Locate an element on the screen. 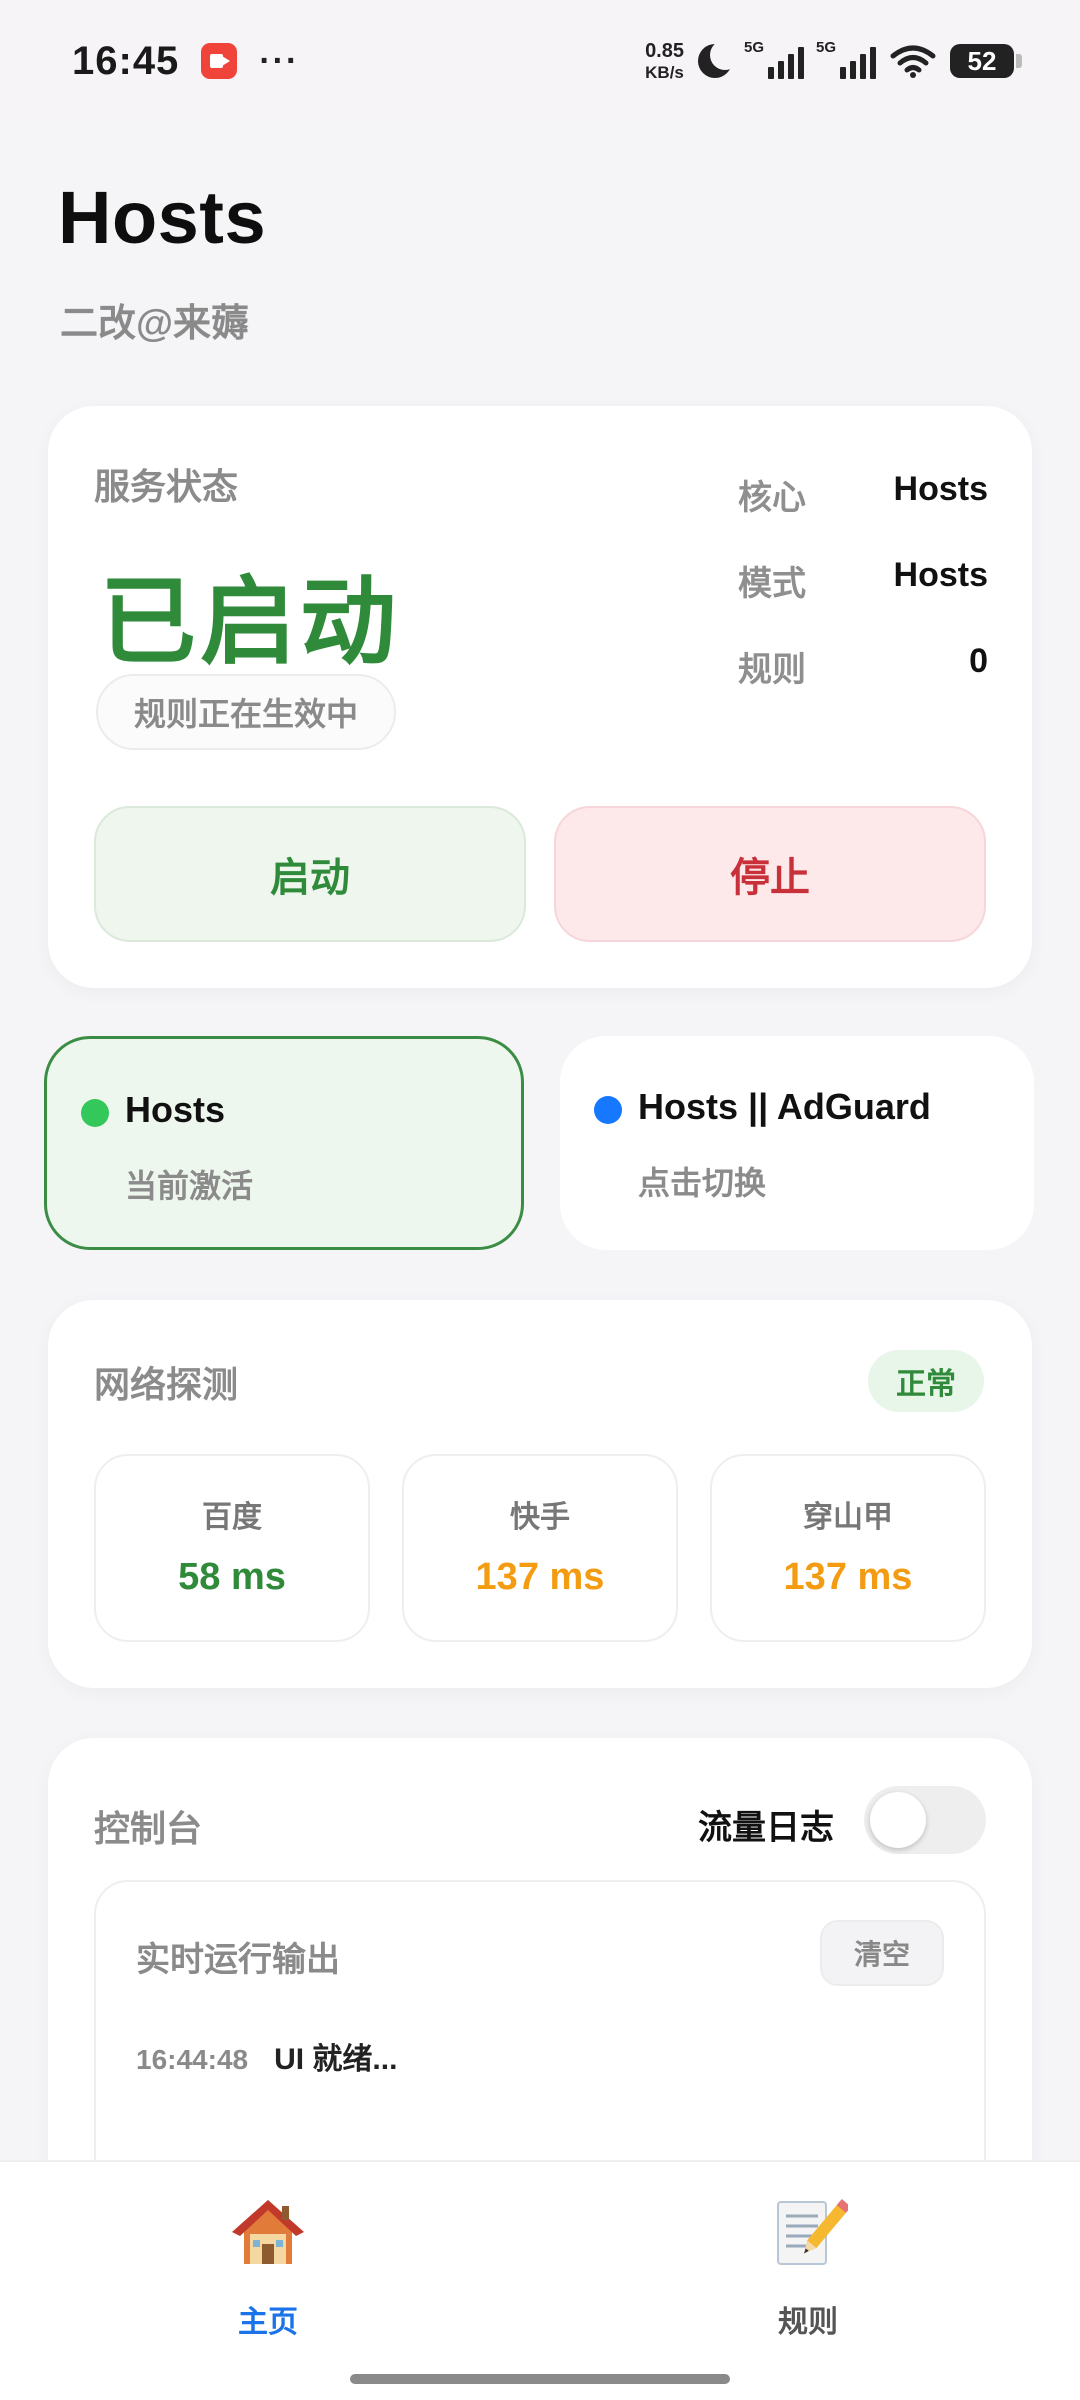 The width and height of the screenshot is (1080, 2400). gesture-bar is located at coordinates (540, 2379).